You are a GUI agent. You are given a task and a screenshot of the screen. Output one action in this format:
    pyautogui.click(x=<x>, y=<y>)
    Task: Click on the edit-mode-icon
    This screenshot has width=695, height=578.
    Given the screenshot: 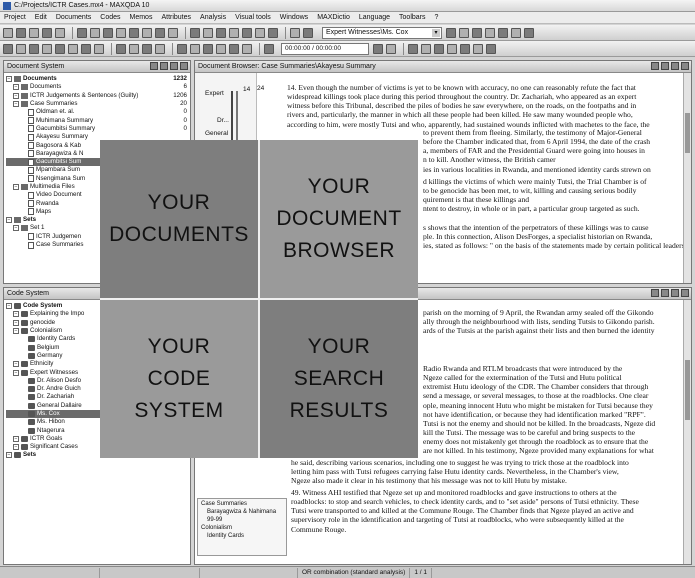 What is the action you would take?
    pyautogui.click(x=655, y=66)
    